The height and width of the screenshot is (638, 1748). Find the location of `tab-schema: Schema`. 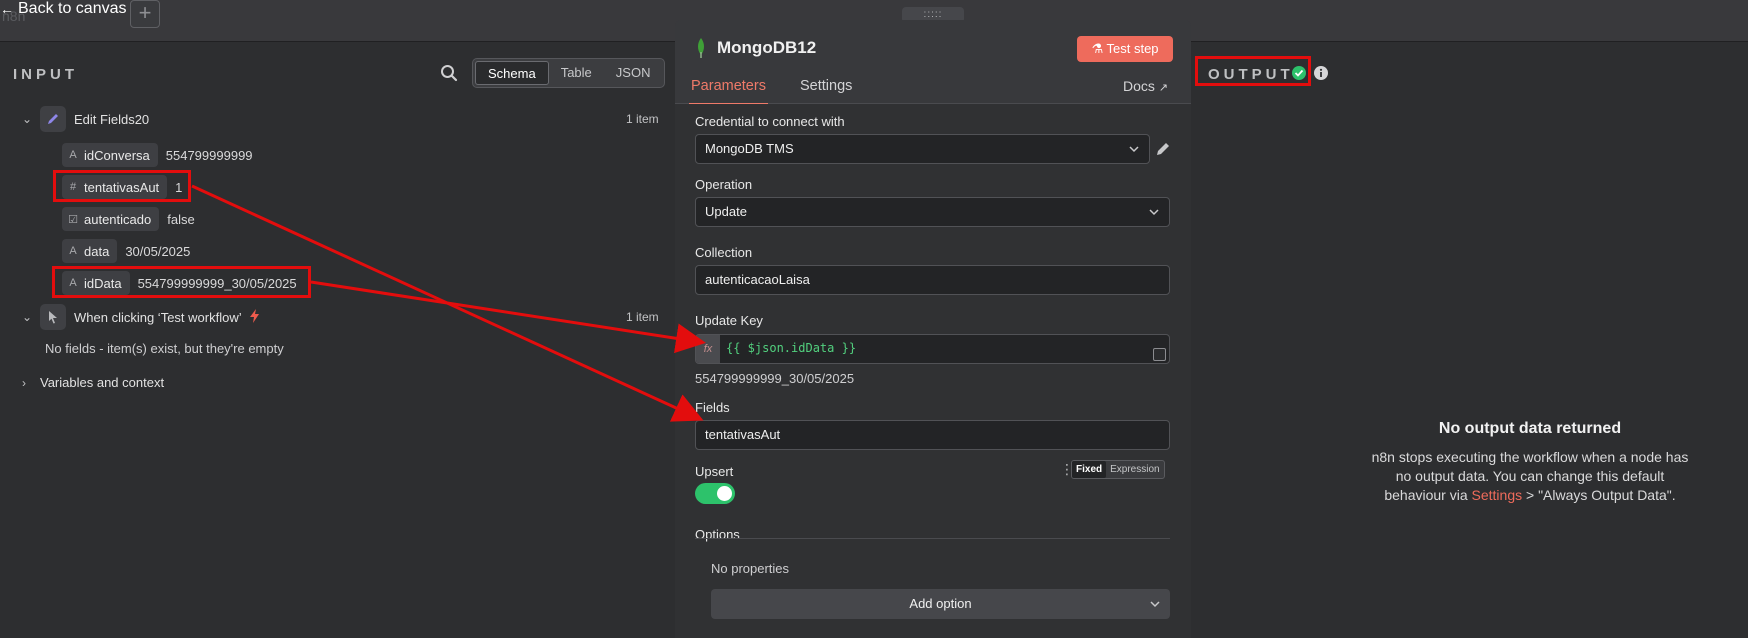

tab-schema: Schema is located at coordinates (512, 73).